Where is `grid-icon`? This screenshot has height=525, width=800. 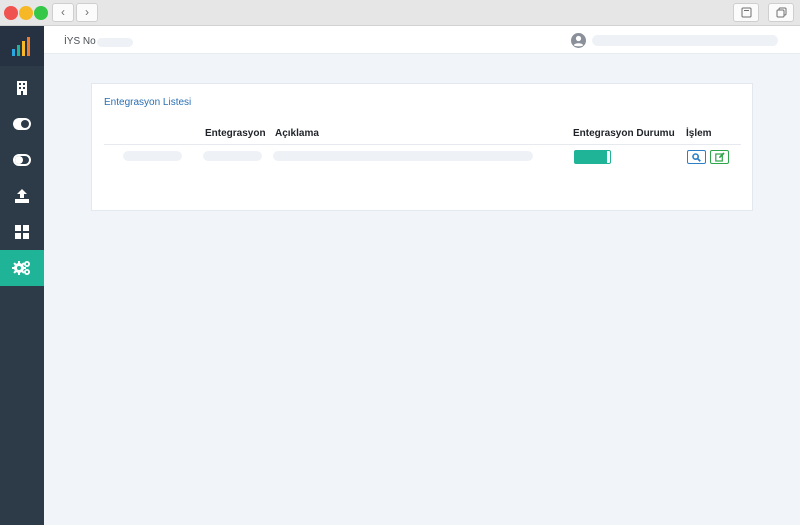
grid-icon is located at coordinates (22, 232).